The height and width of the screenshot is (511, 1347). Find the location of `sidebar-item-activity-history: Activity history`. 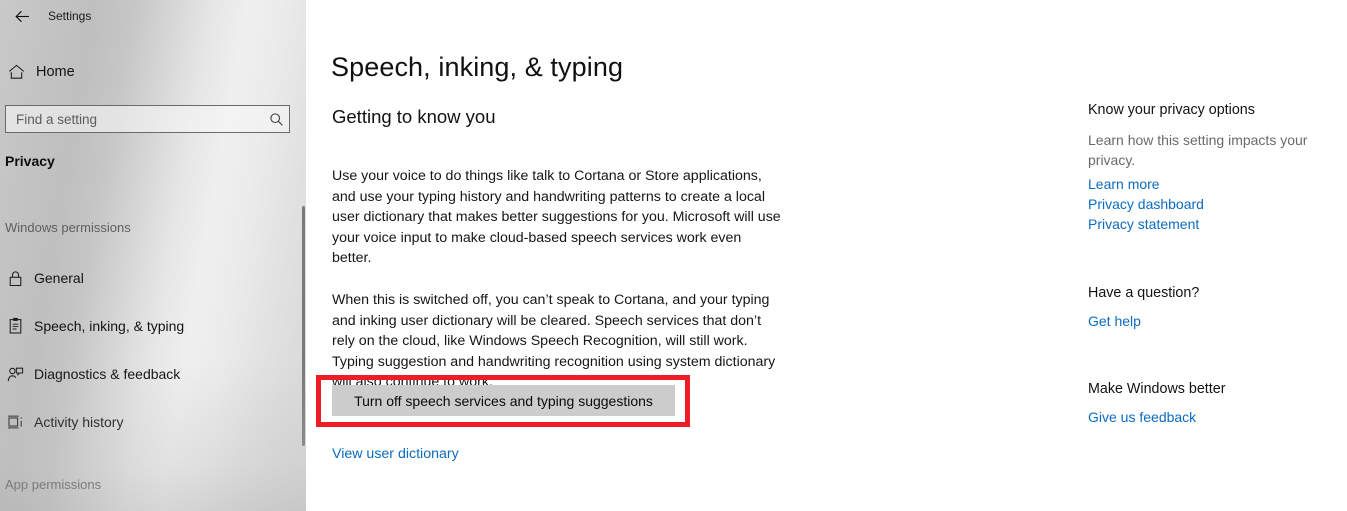

sidebar-item-activity-history: Activity history is located at coordinates (145, 422).